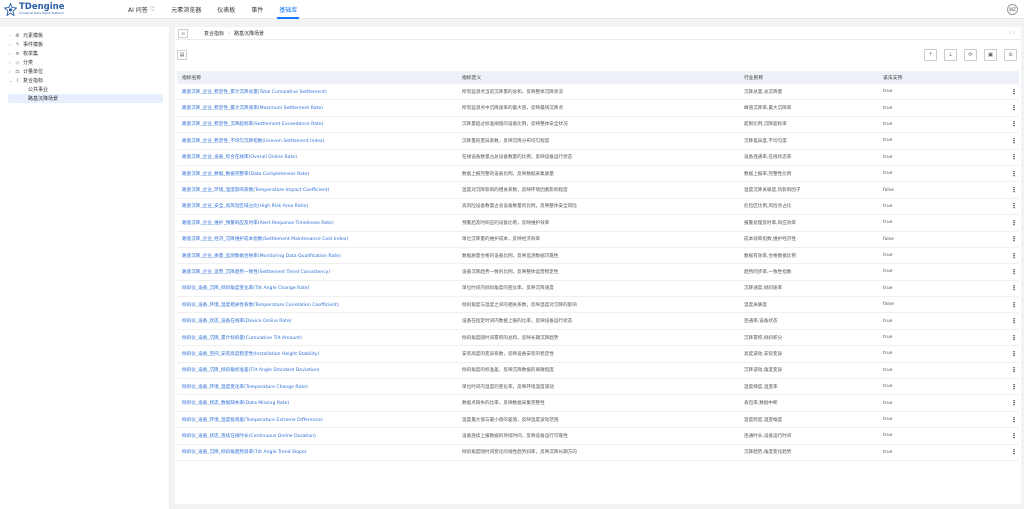  I want to click on nav-ai-qa: AI 问答 ♡, so click(141, 9).